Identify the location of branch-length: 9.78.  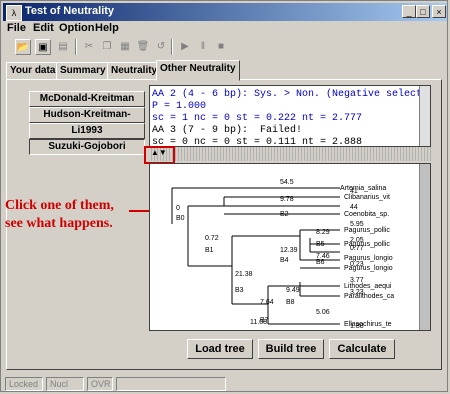
(287, 199).